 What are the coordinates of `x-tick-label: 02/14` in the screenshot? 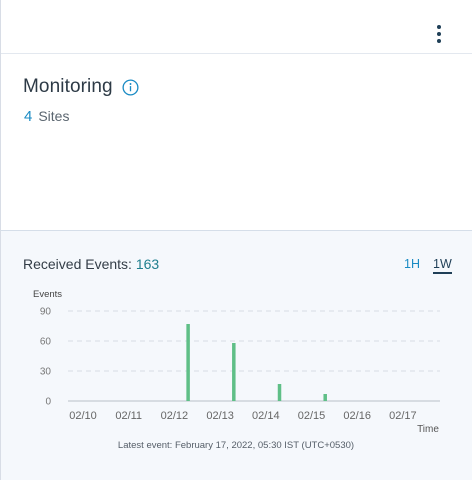 It's located at (266, 416).